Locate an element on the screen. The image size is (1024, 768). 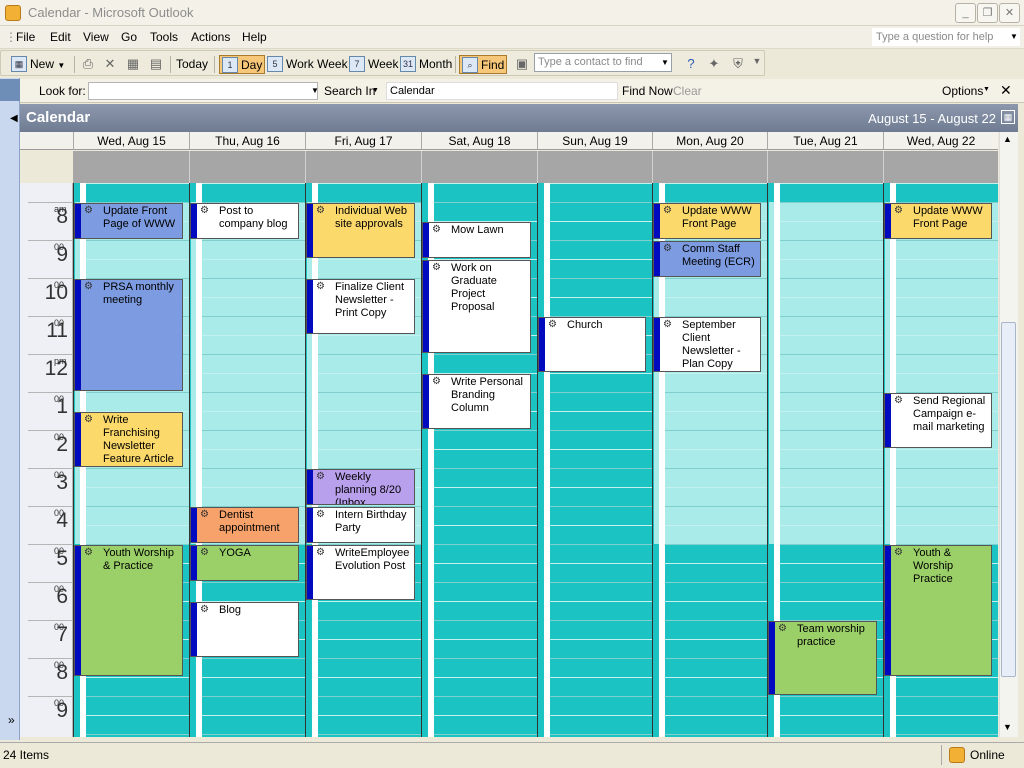
appointment: ⚙ WriteEmployee Evolution Post is located at coordinates (360, 572).